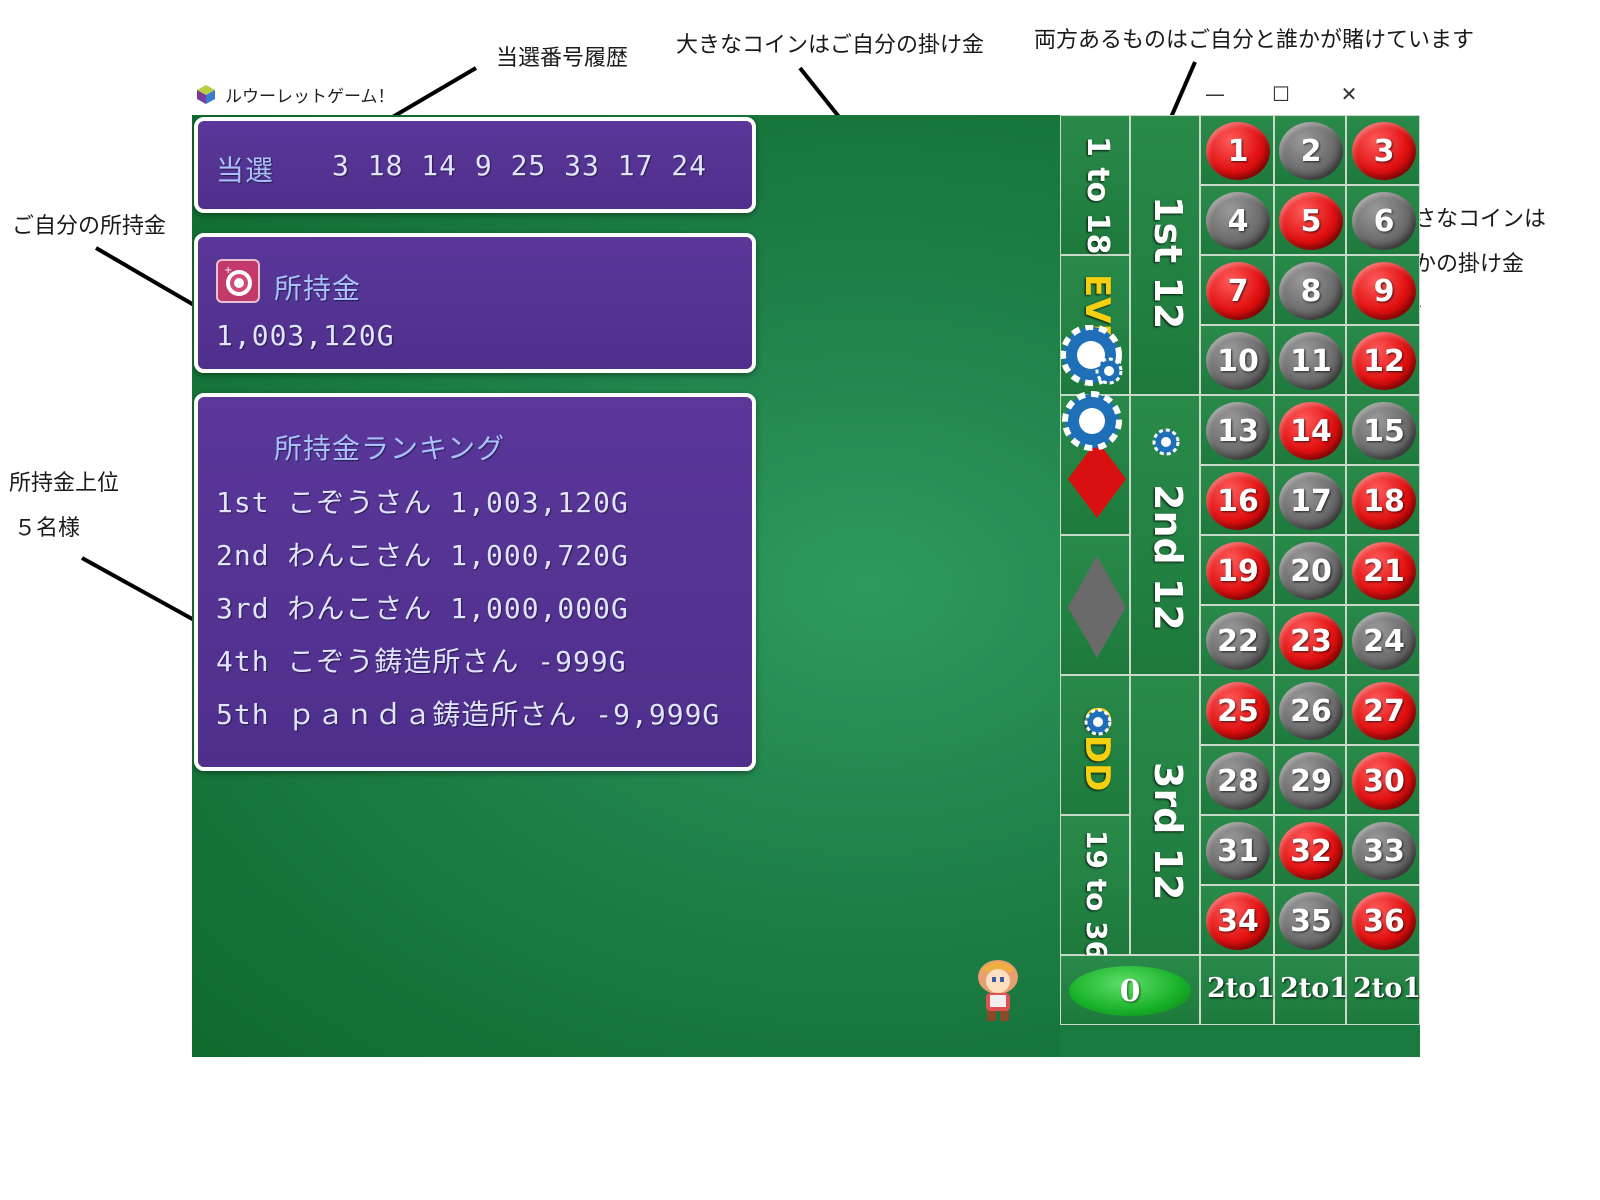 This screenshot has height=1200, width=1600. Describe the element at coordinates (1383, 780) in the screenshot. I see `bet-number-cell: 30` at that location.